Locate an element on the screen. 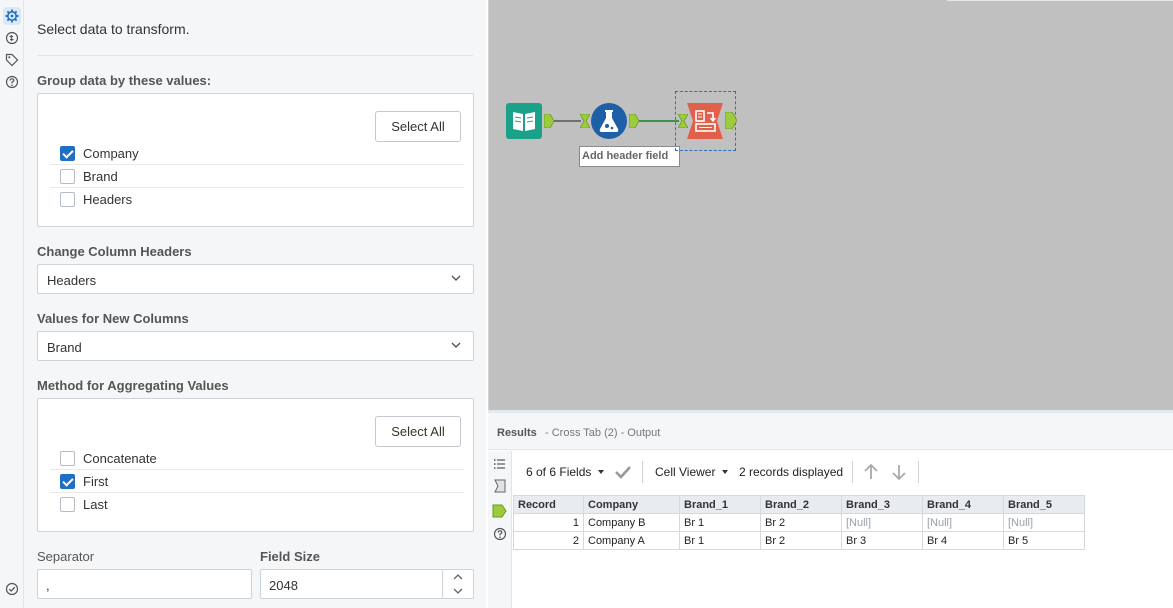 The height and width of the screenshot is (608, 1173). table-cell: Br 5 is located at coordinates (1044, 540).